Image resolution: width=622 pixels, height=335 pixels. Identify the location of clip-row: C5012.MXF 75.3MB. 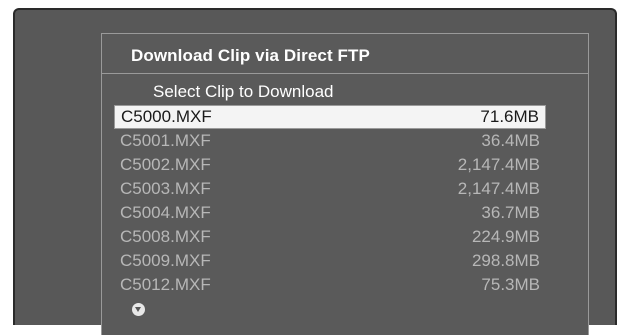
(330, 285).